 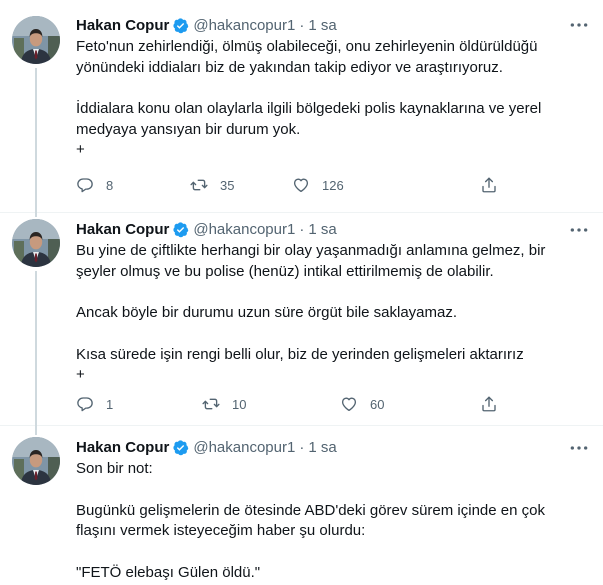 I want to click on tweet-paragraph: Son bir not:, so click(x=114, y=468).